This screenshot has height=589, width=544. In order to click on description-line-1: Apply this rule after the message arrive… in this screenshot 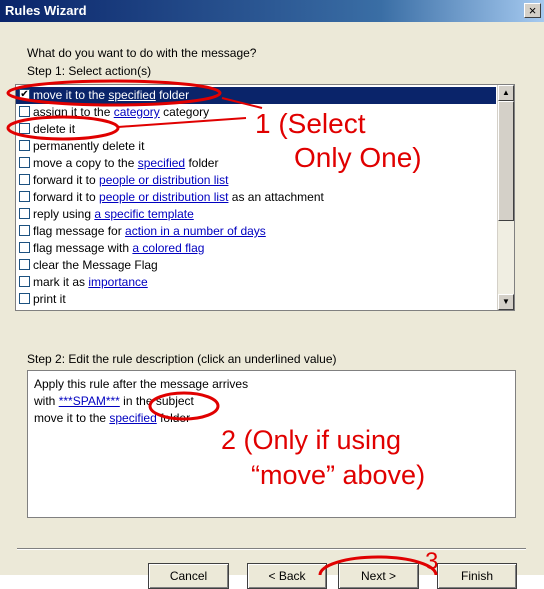, I will do `click(141, 384)`.